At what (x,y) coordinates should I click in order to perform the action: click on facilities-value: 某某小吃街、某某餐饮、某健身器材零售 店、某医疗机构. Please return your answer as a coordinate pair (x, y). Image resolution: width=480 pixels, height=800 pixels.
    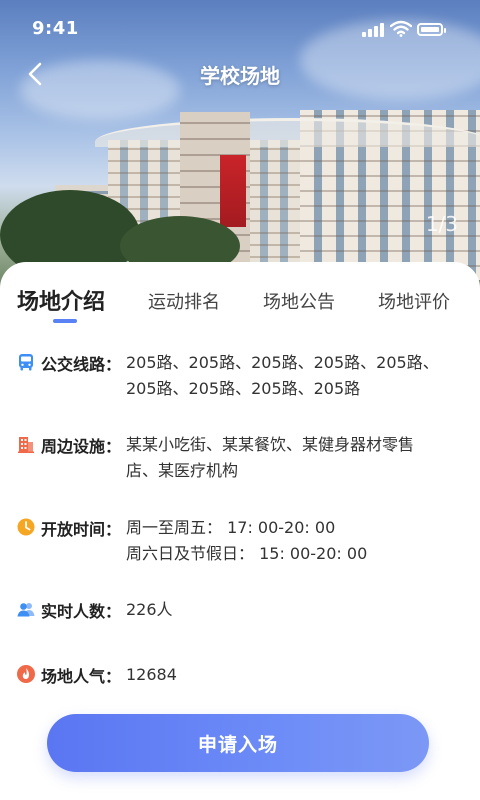
    Looking at the image, I should click on (270, 458).